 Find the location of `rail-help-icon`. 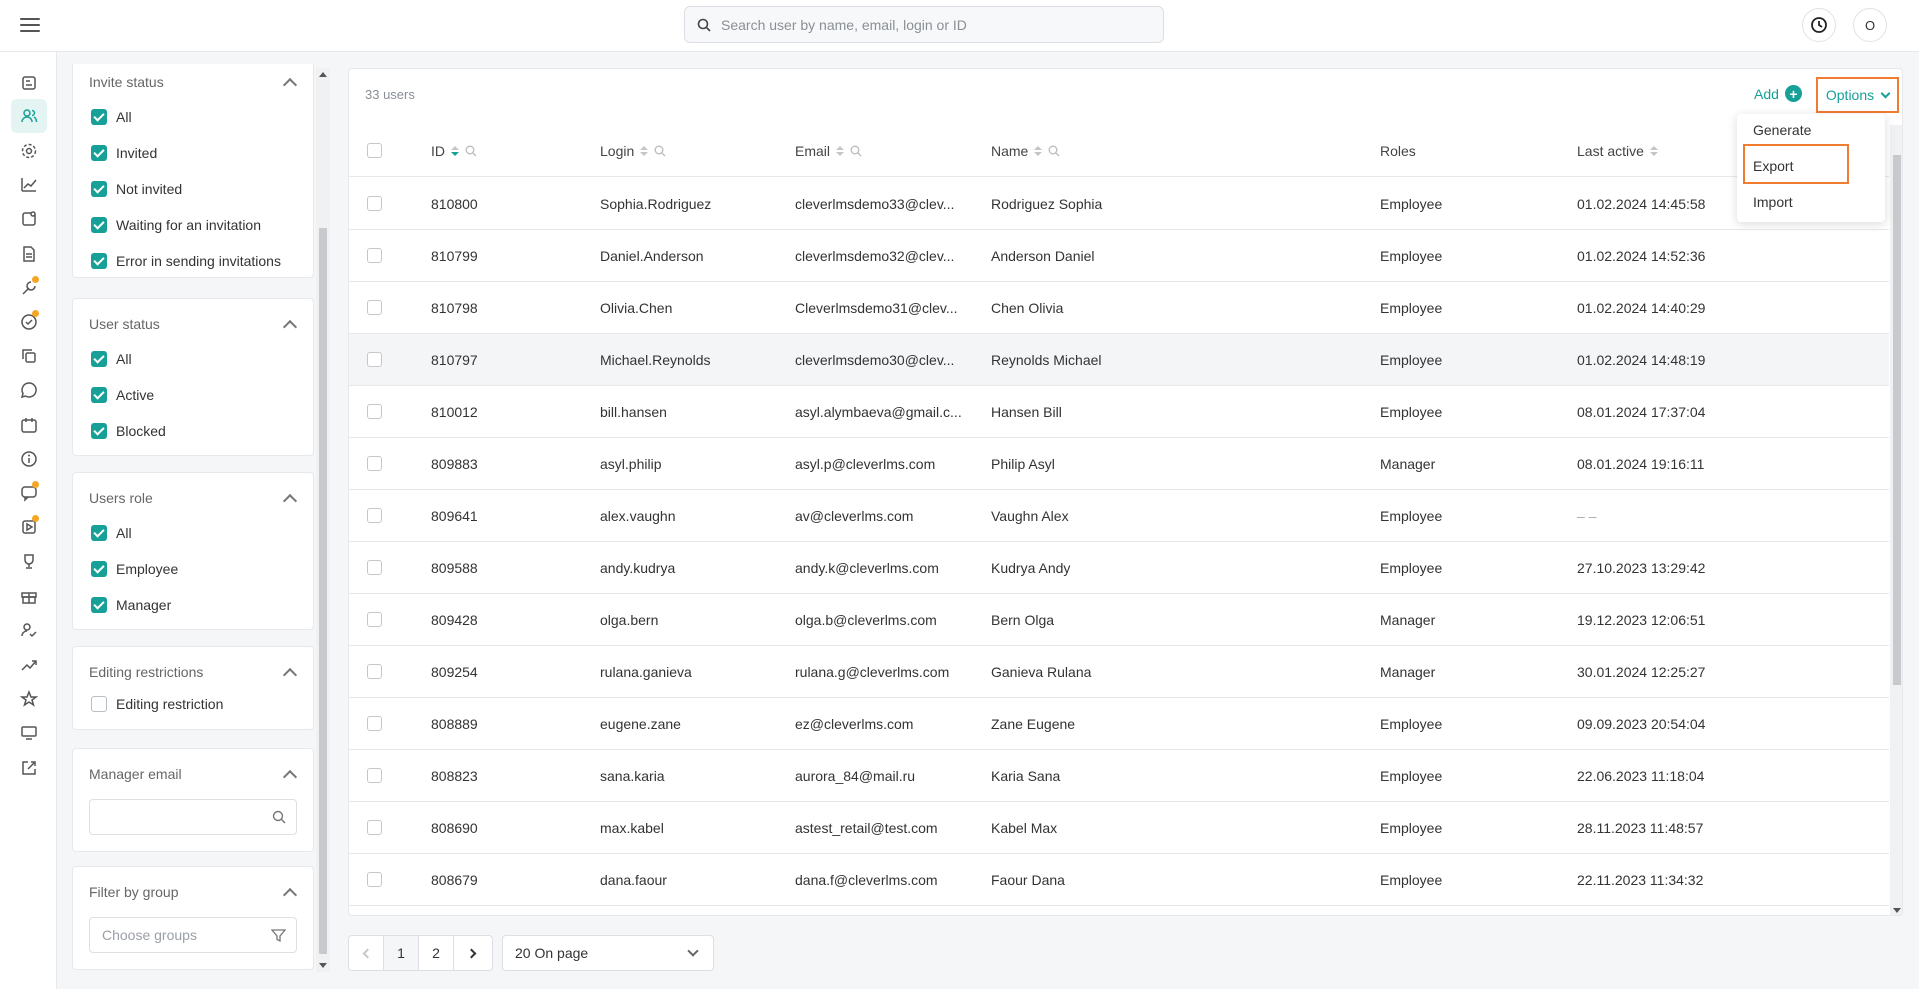

rail-help-icon is located at coordinates (29, 390).